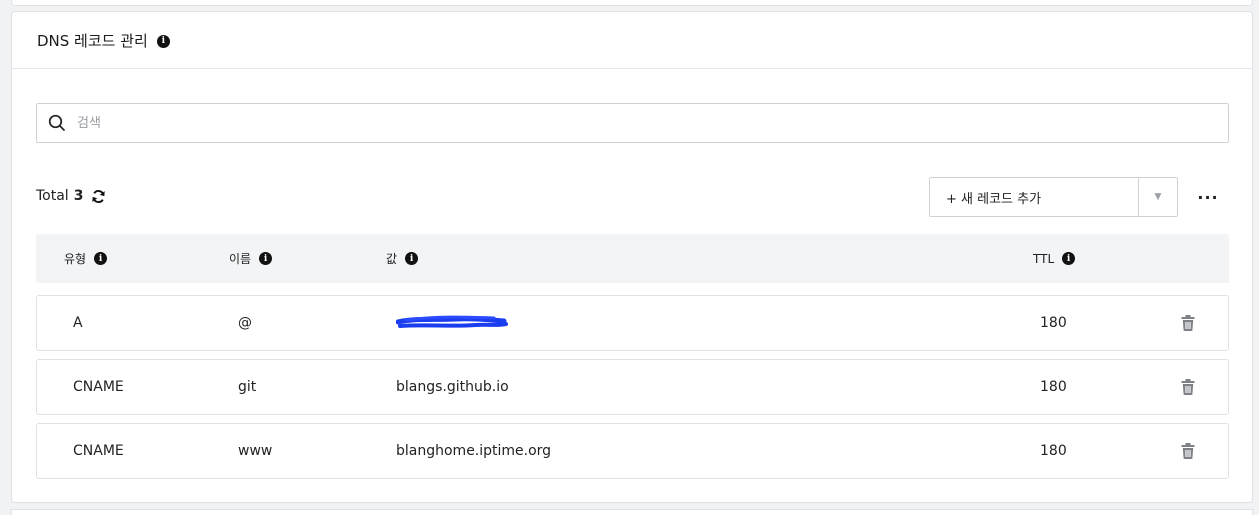 This screenshot has width=1259, height=515. What do you see at coordinates (632, 323) in the screenshot?
I see `table-row: A @ 180` at bounding box center [632, 323].